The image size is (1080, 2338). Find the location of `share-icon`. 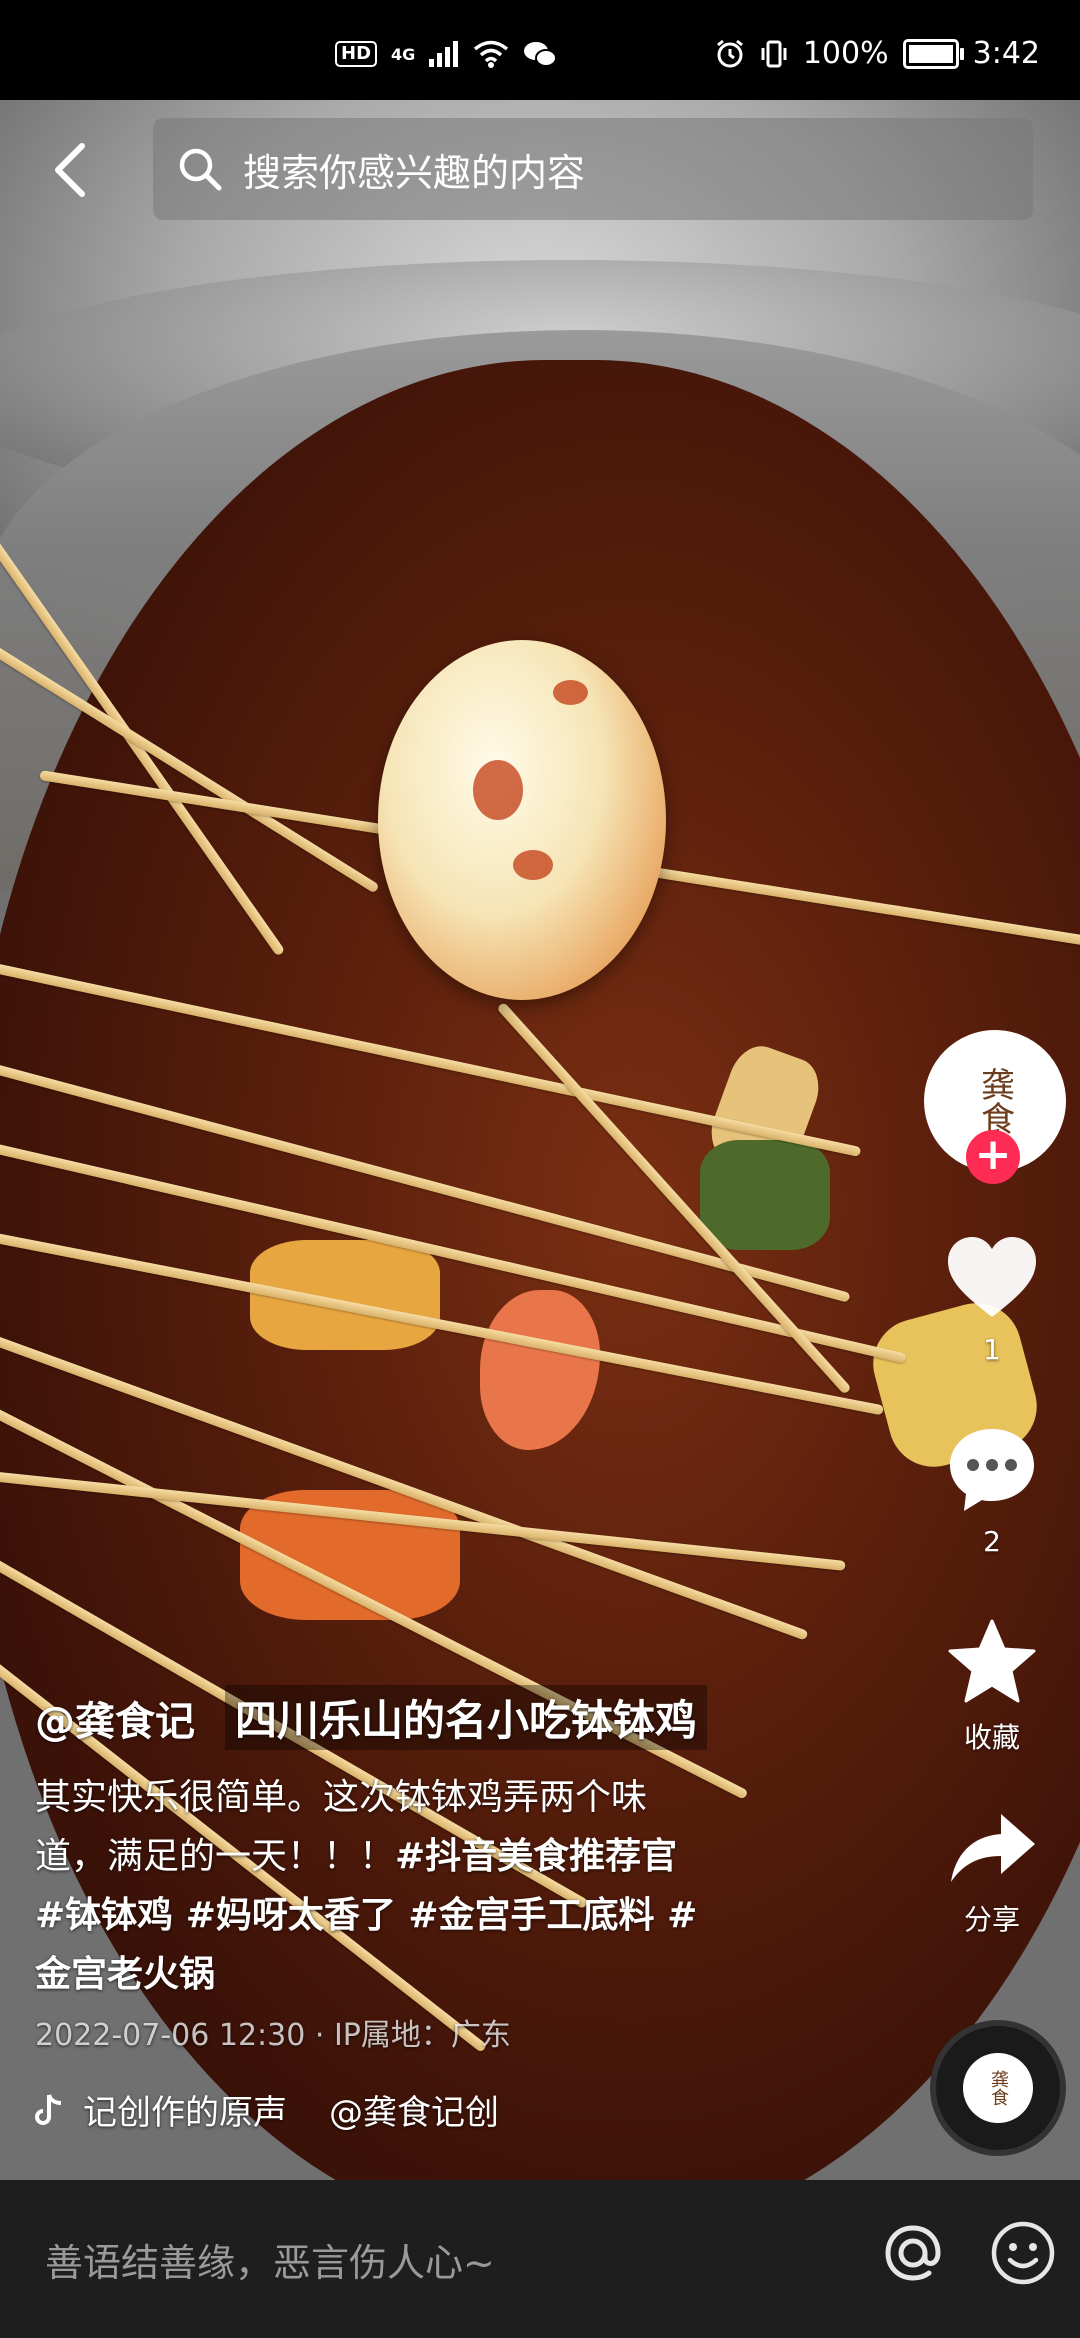

share-icon is located at coordinates (993, 1848).